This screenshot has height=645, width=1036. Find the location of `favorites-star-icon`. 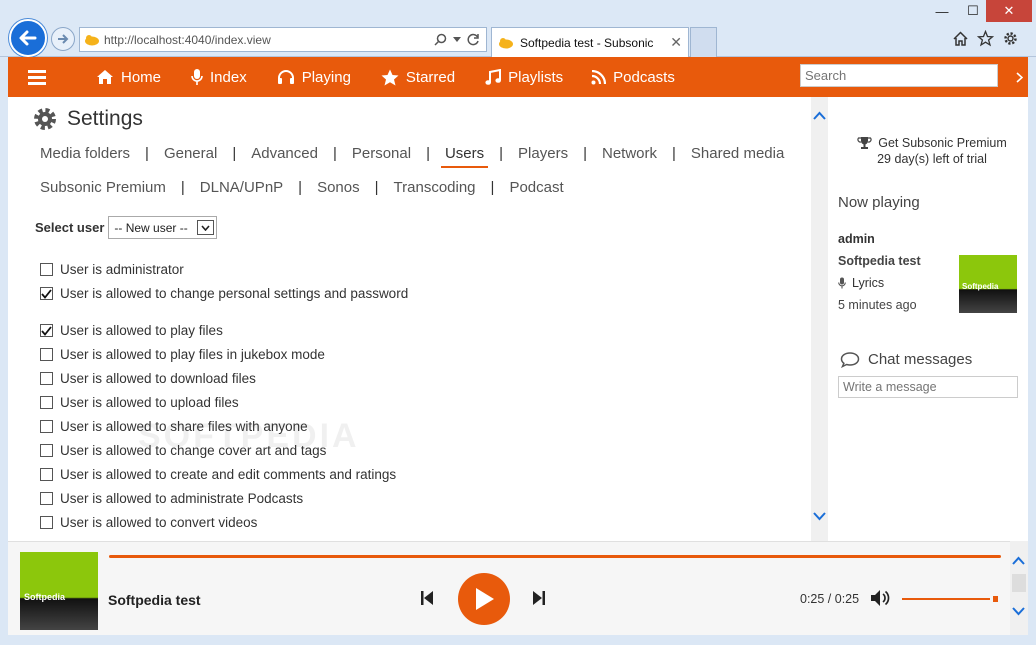

favorites-star-icon is located at coordinates (985, 38).